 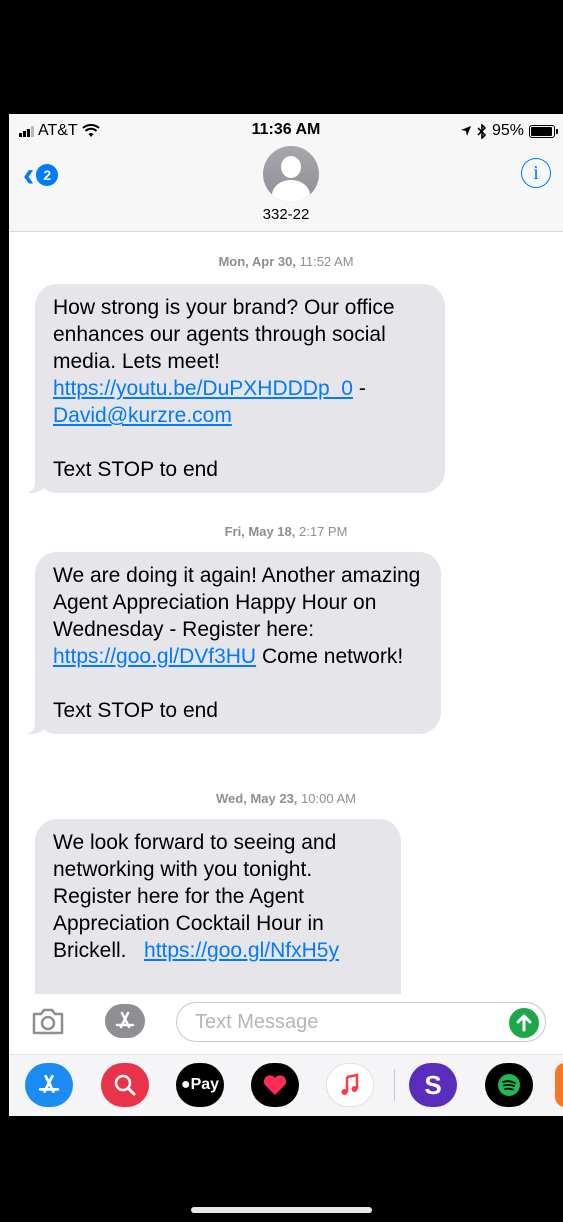 What do you see at coordinates (275, 1085) in the screenshot?
I see `heart-icon` at bounding box center [275, 1085].